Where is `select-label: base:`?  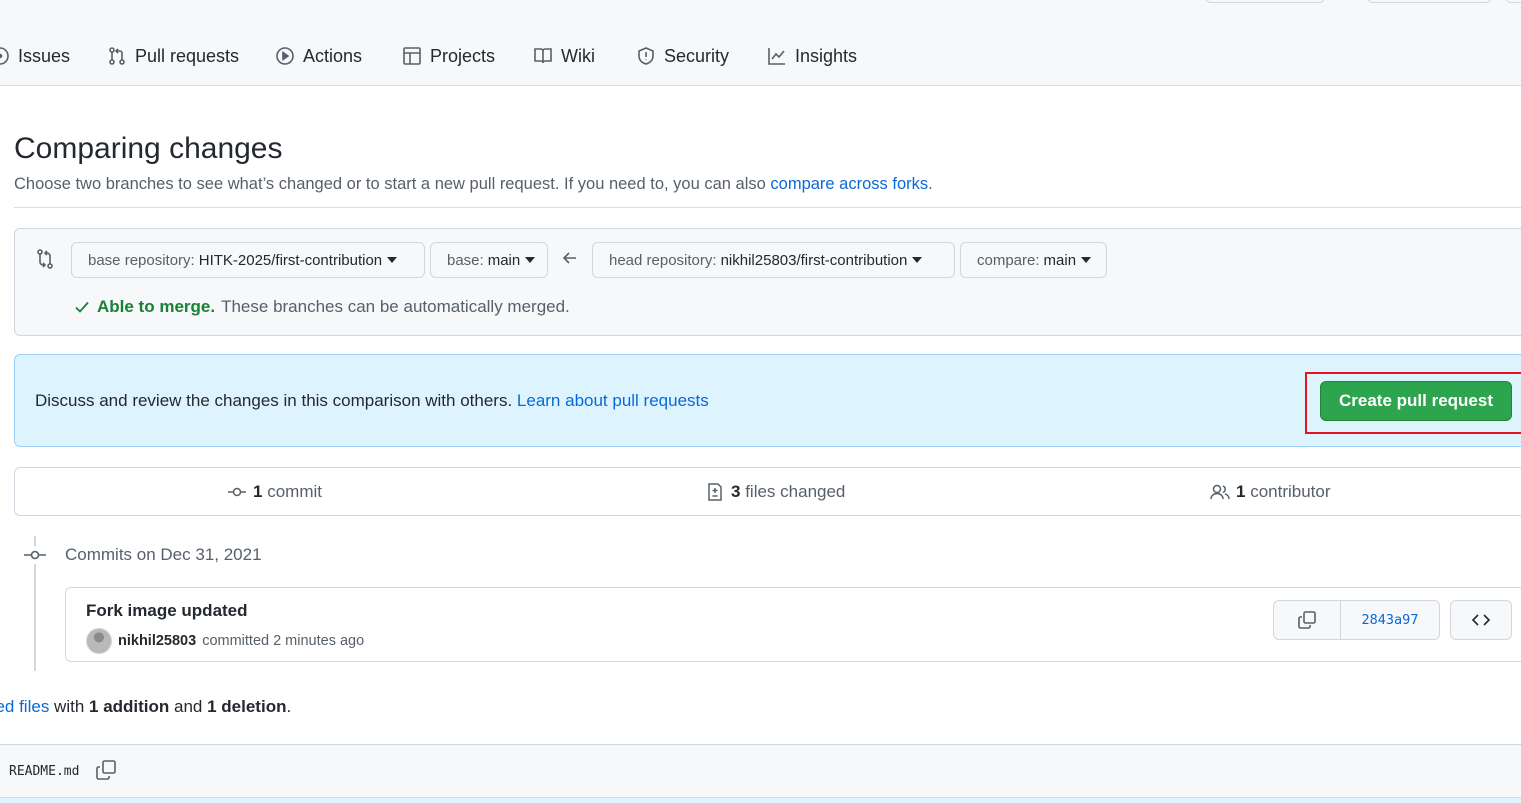 select-label: base: is located at coordinates (465, 260).